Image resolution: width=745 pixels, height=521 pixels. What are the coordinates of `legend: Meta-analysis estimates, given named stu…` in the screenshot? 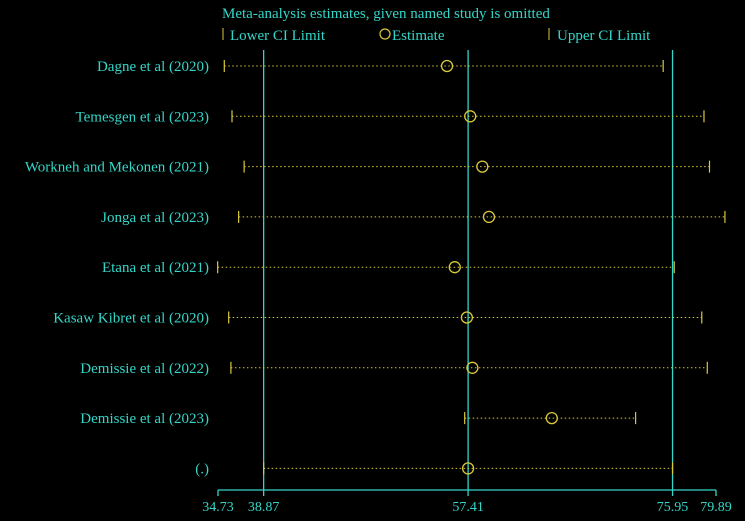 It's located at (436, 25).